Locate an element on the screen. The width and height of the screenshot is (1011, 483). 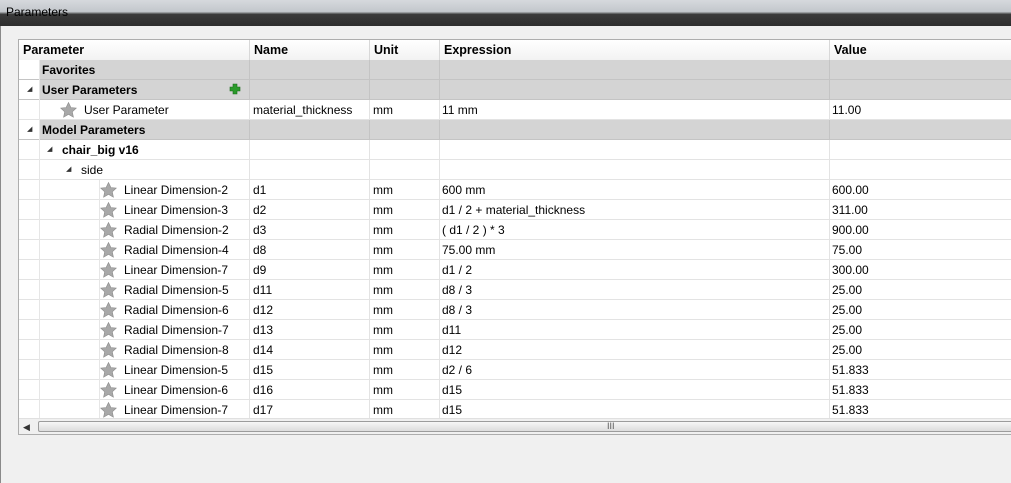
scrollbar-thumb: III is located at coordinates (524, 426).